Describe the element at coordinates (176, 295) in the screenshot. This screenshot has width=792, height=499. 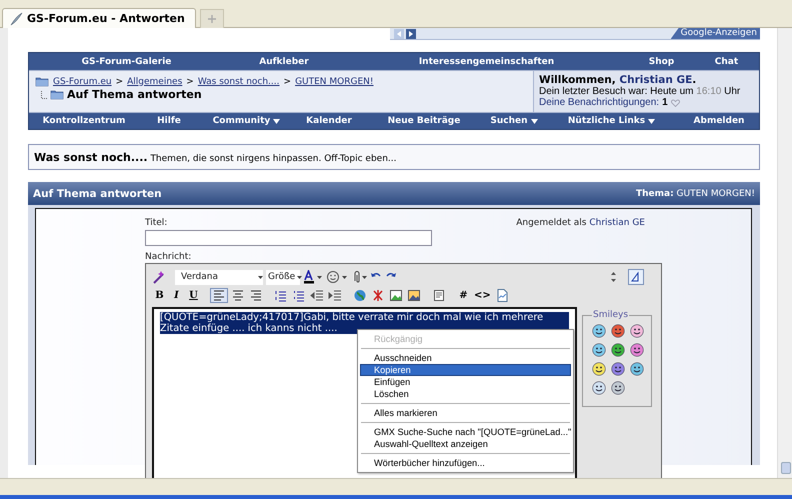
I see `italic-button: I` at that location.